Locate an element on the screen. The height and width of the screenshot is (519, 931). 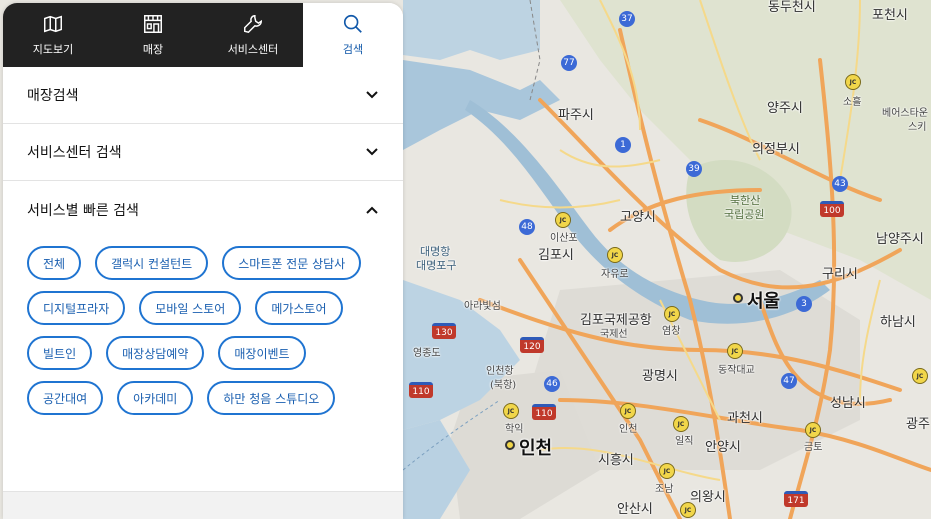
map-label-incheonport-north: (북항) is located at coordinates (503, 385).